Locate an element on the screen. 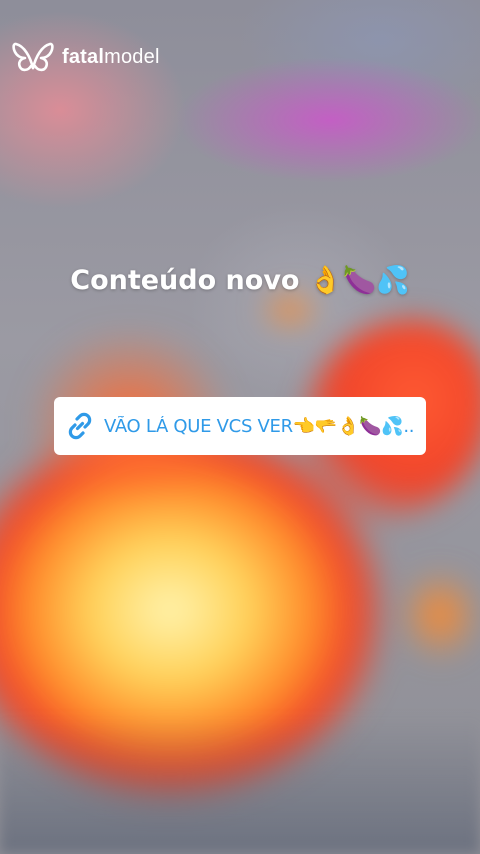  brand-name: fatalmodel is located at coordinates (111, 57).